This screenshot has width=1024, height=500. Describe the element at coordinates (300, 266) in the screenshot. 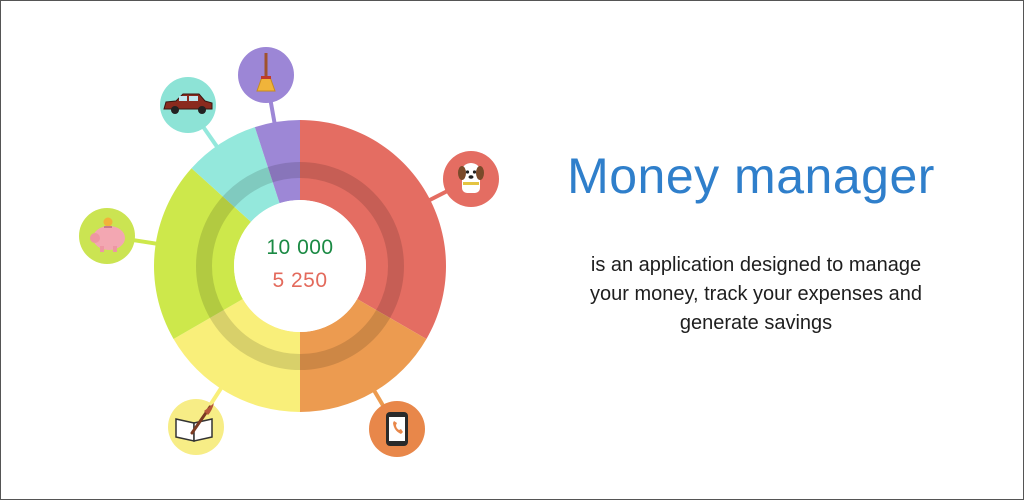

I see `donut-hole` at that location.